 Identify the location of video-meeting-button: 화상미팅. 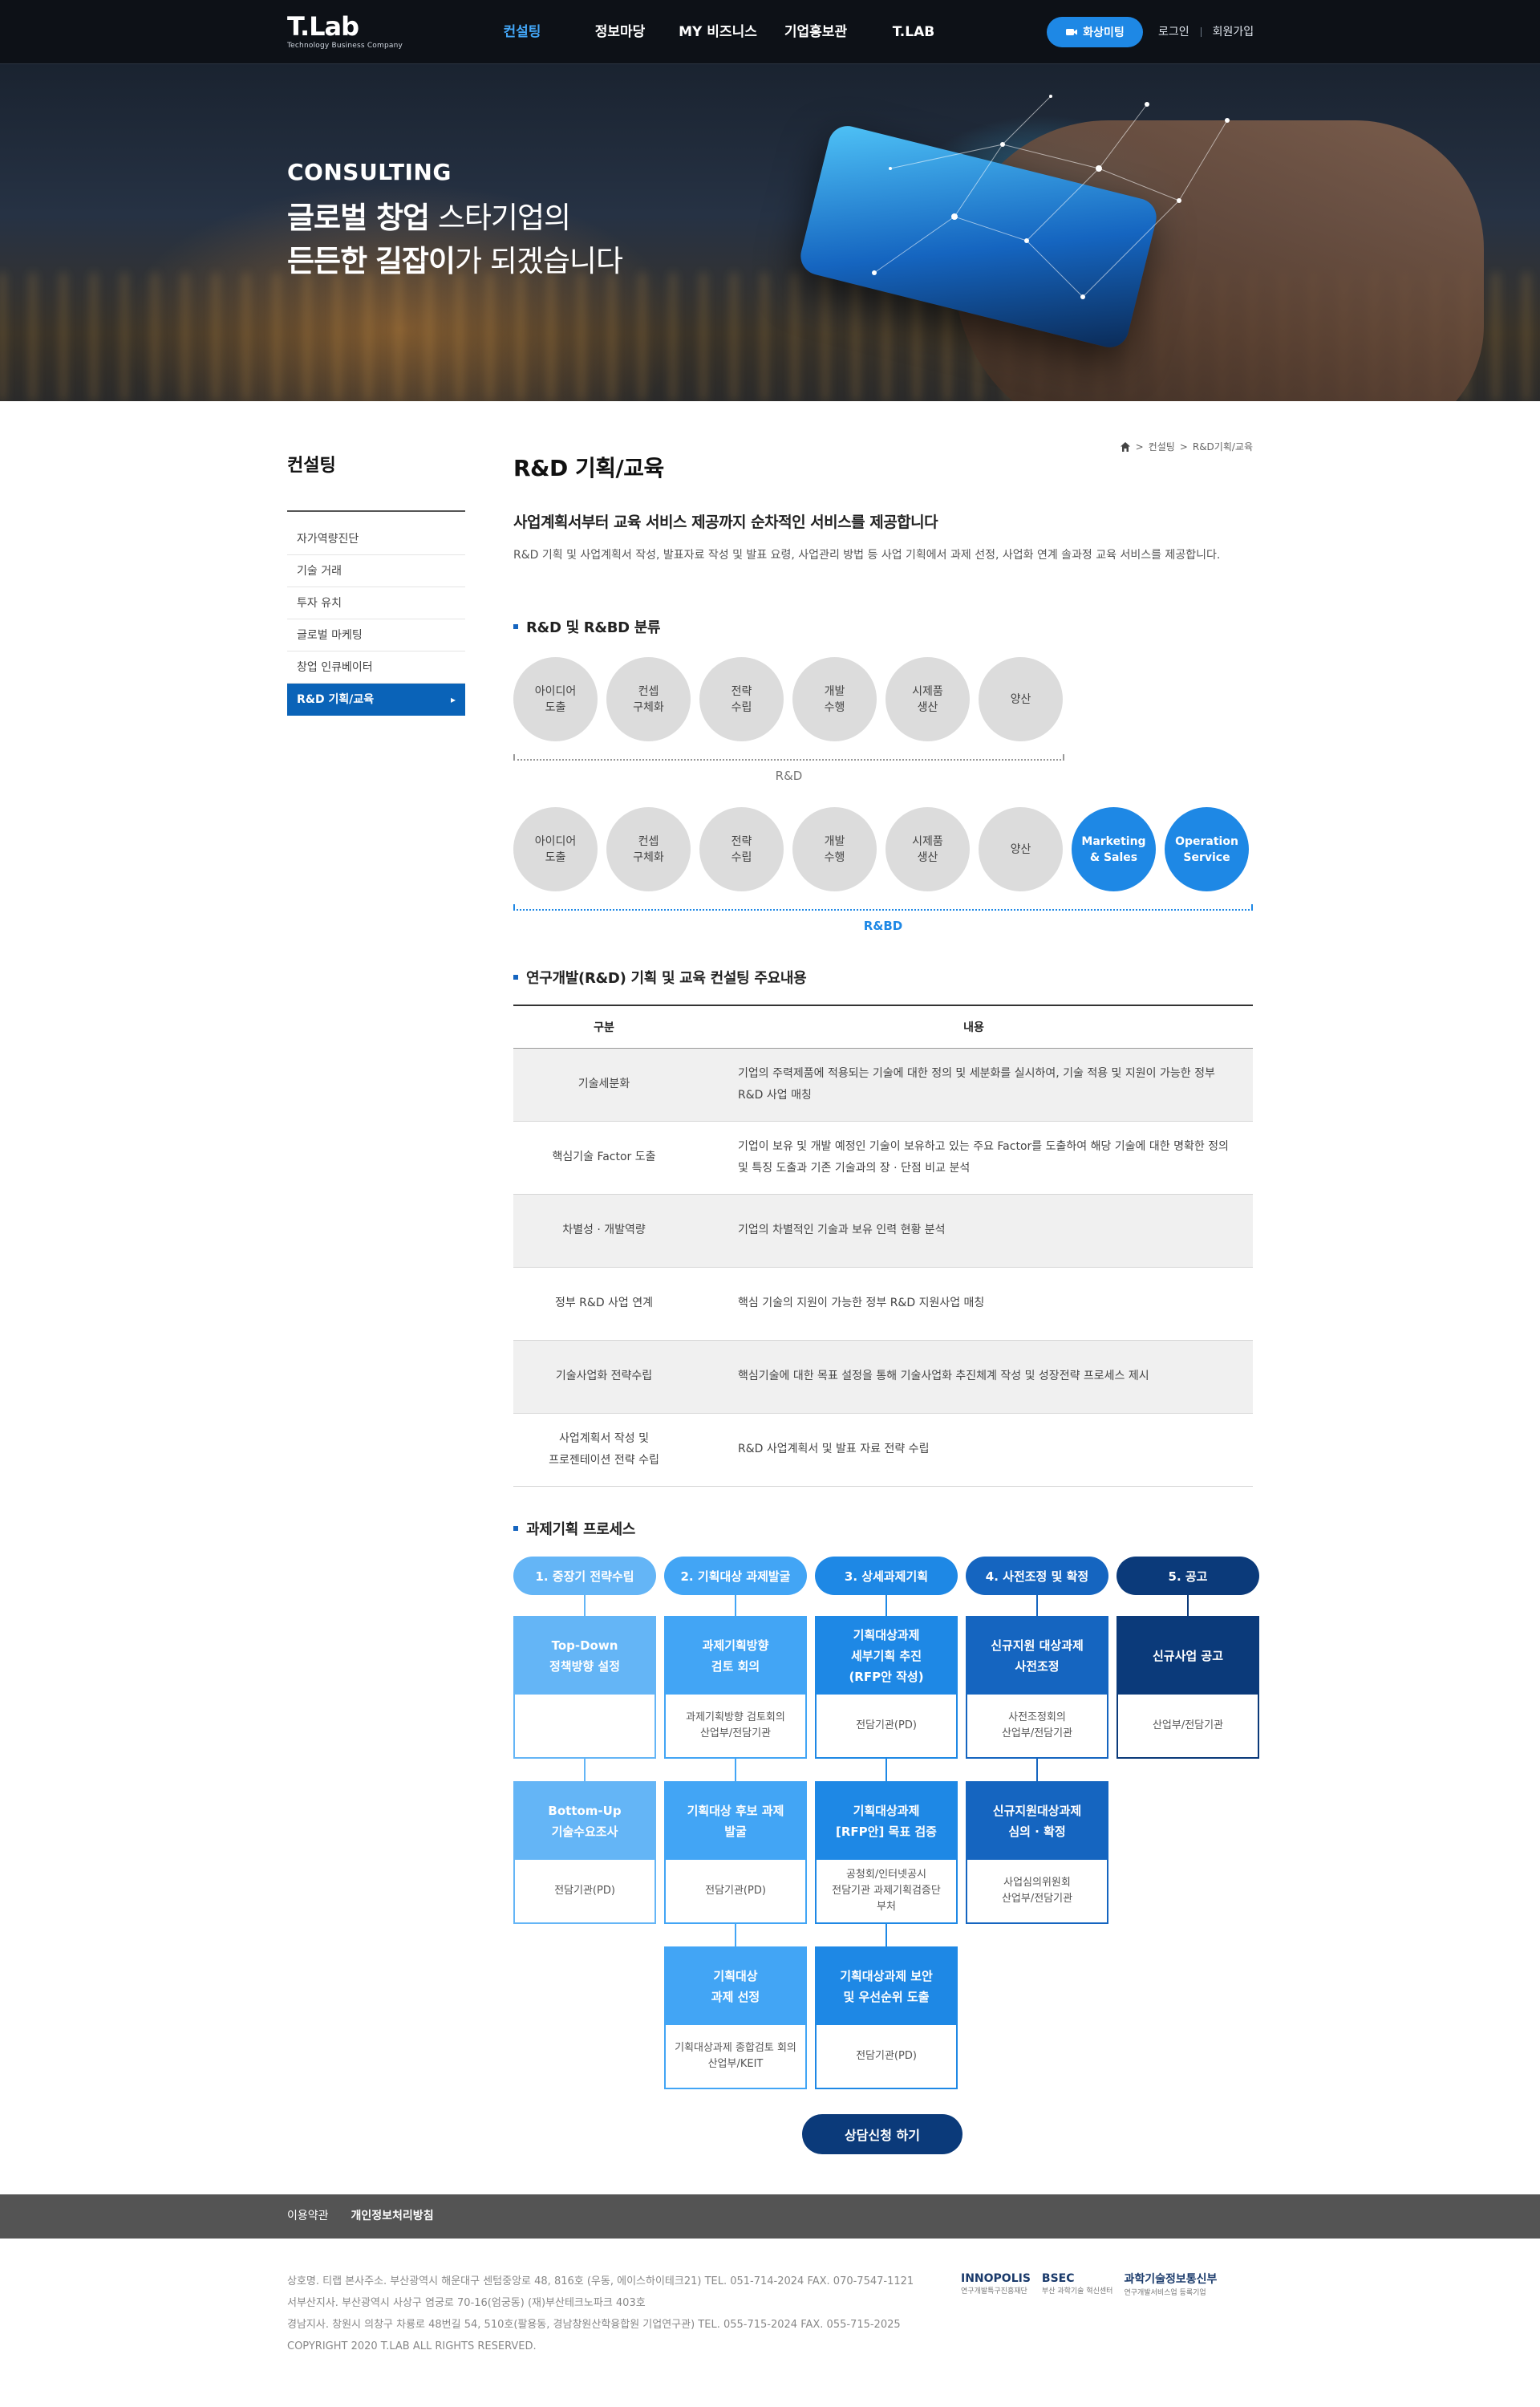
(1095, 32).